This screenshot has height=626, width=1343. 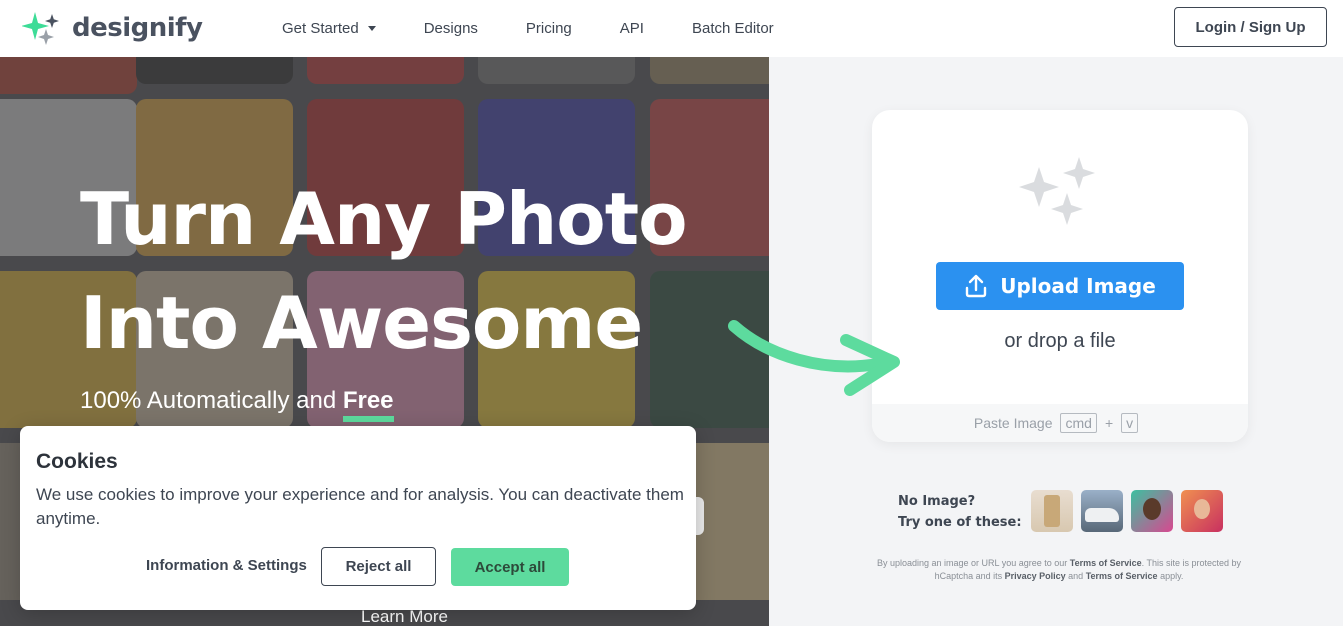 What do you see at coordinates (384, 219) in the screenshot?
I see `hero-title-line1: Turn Any Photo` at bounding box center [384, 219].